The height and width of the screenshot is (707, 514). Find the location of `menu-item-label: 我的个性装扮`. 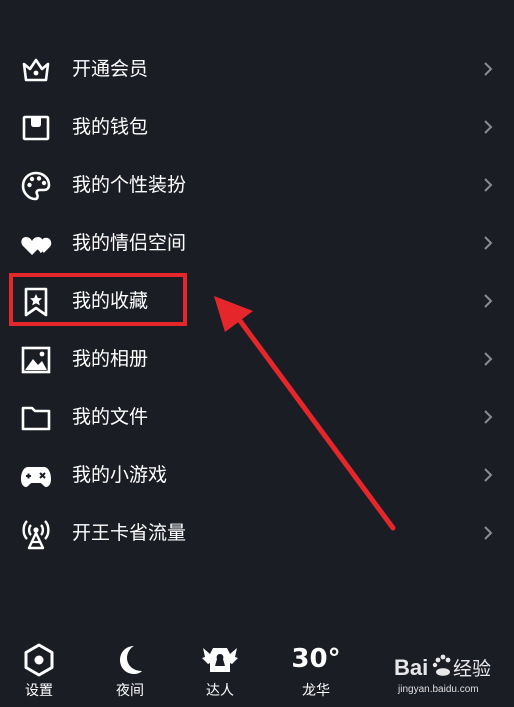

menu-item-label: 我的个性装扮 is located at coordinates (129, 185).